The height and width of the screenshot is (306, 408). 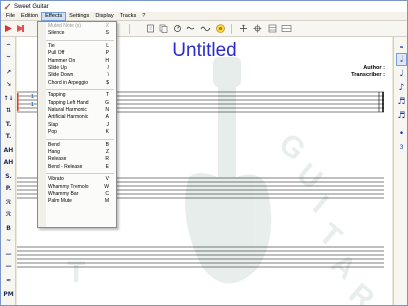 I want to click on whole-note-icon: 𝅝, so click(x=401, y=45).